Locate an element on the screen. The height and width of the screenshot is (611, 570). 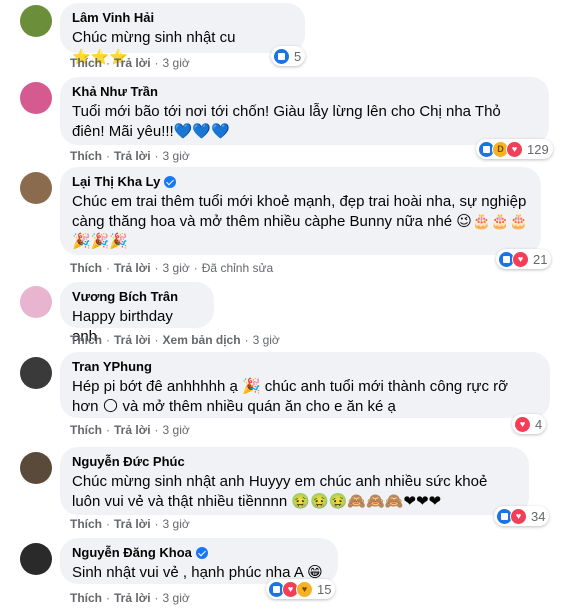
commenter-name: Vương Bích Trân is located at coordinates (137, 297).